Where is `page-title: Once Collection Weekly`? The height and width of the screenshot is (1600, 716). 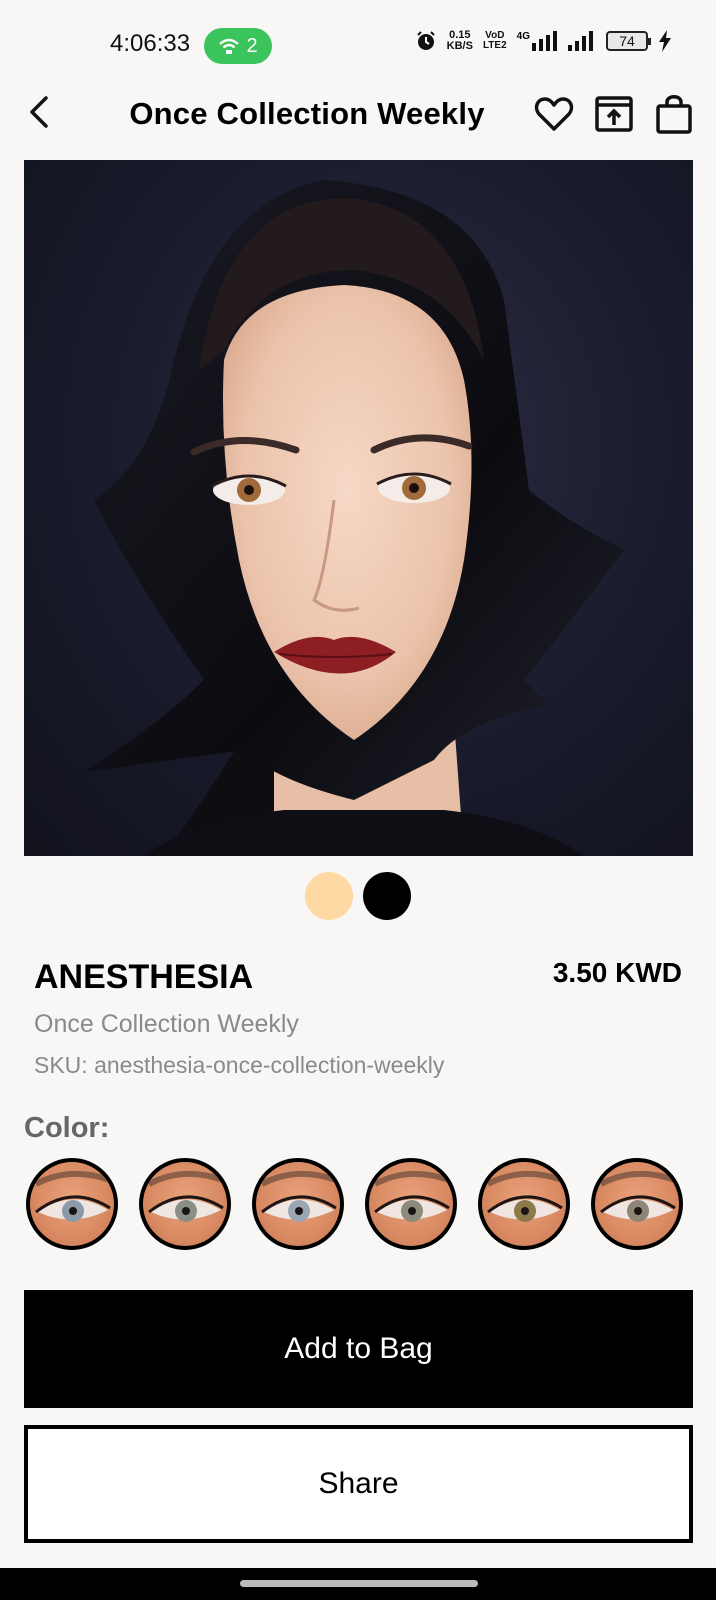 page-title: Once Collection Weekly is located at coordinates (307, 113).